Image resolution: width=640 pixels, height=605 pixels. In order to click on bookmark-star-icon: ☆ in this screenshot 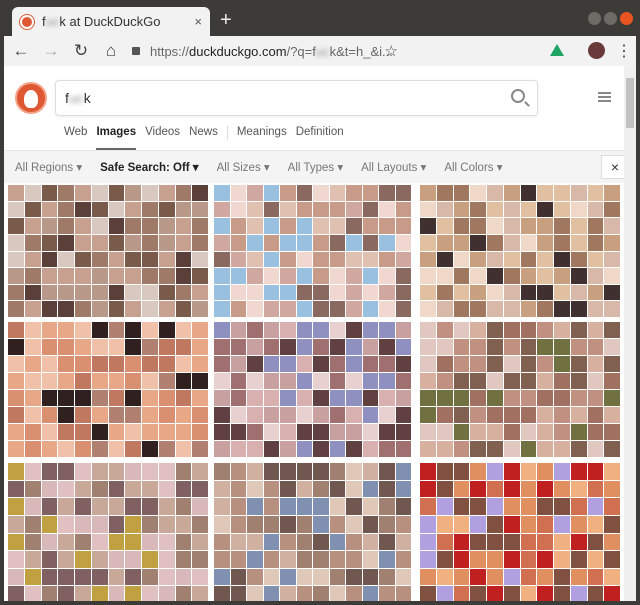, I will do `click(391, 51)`.